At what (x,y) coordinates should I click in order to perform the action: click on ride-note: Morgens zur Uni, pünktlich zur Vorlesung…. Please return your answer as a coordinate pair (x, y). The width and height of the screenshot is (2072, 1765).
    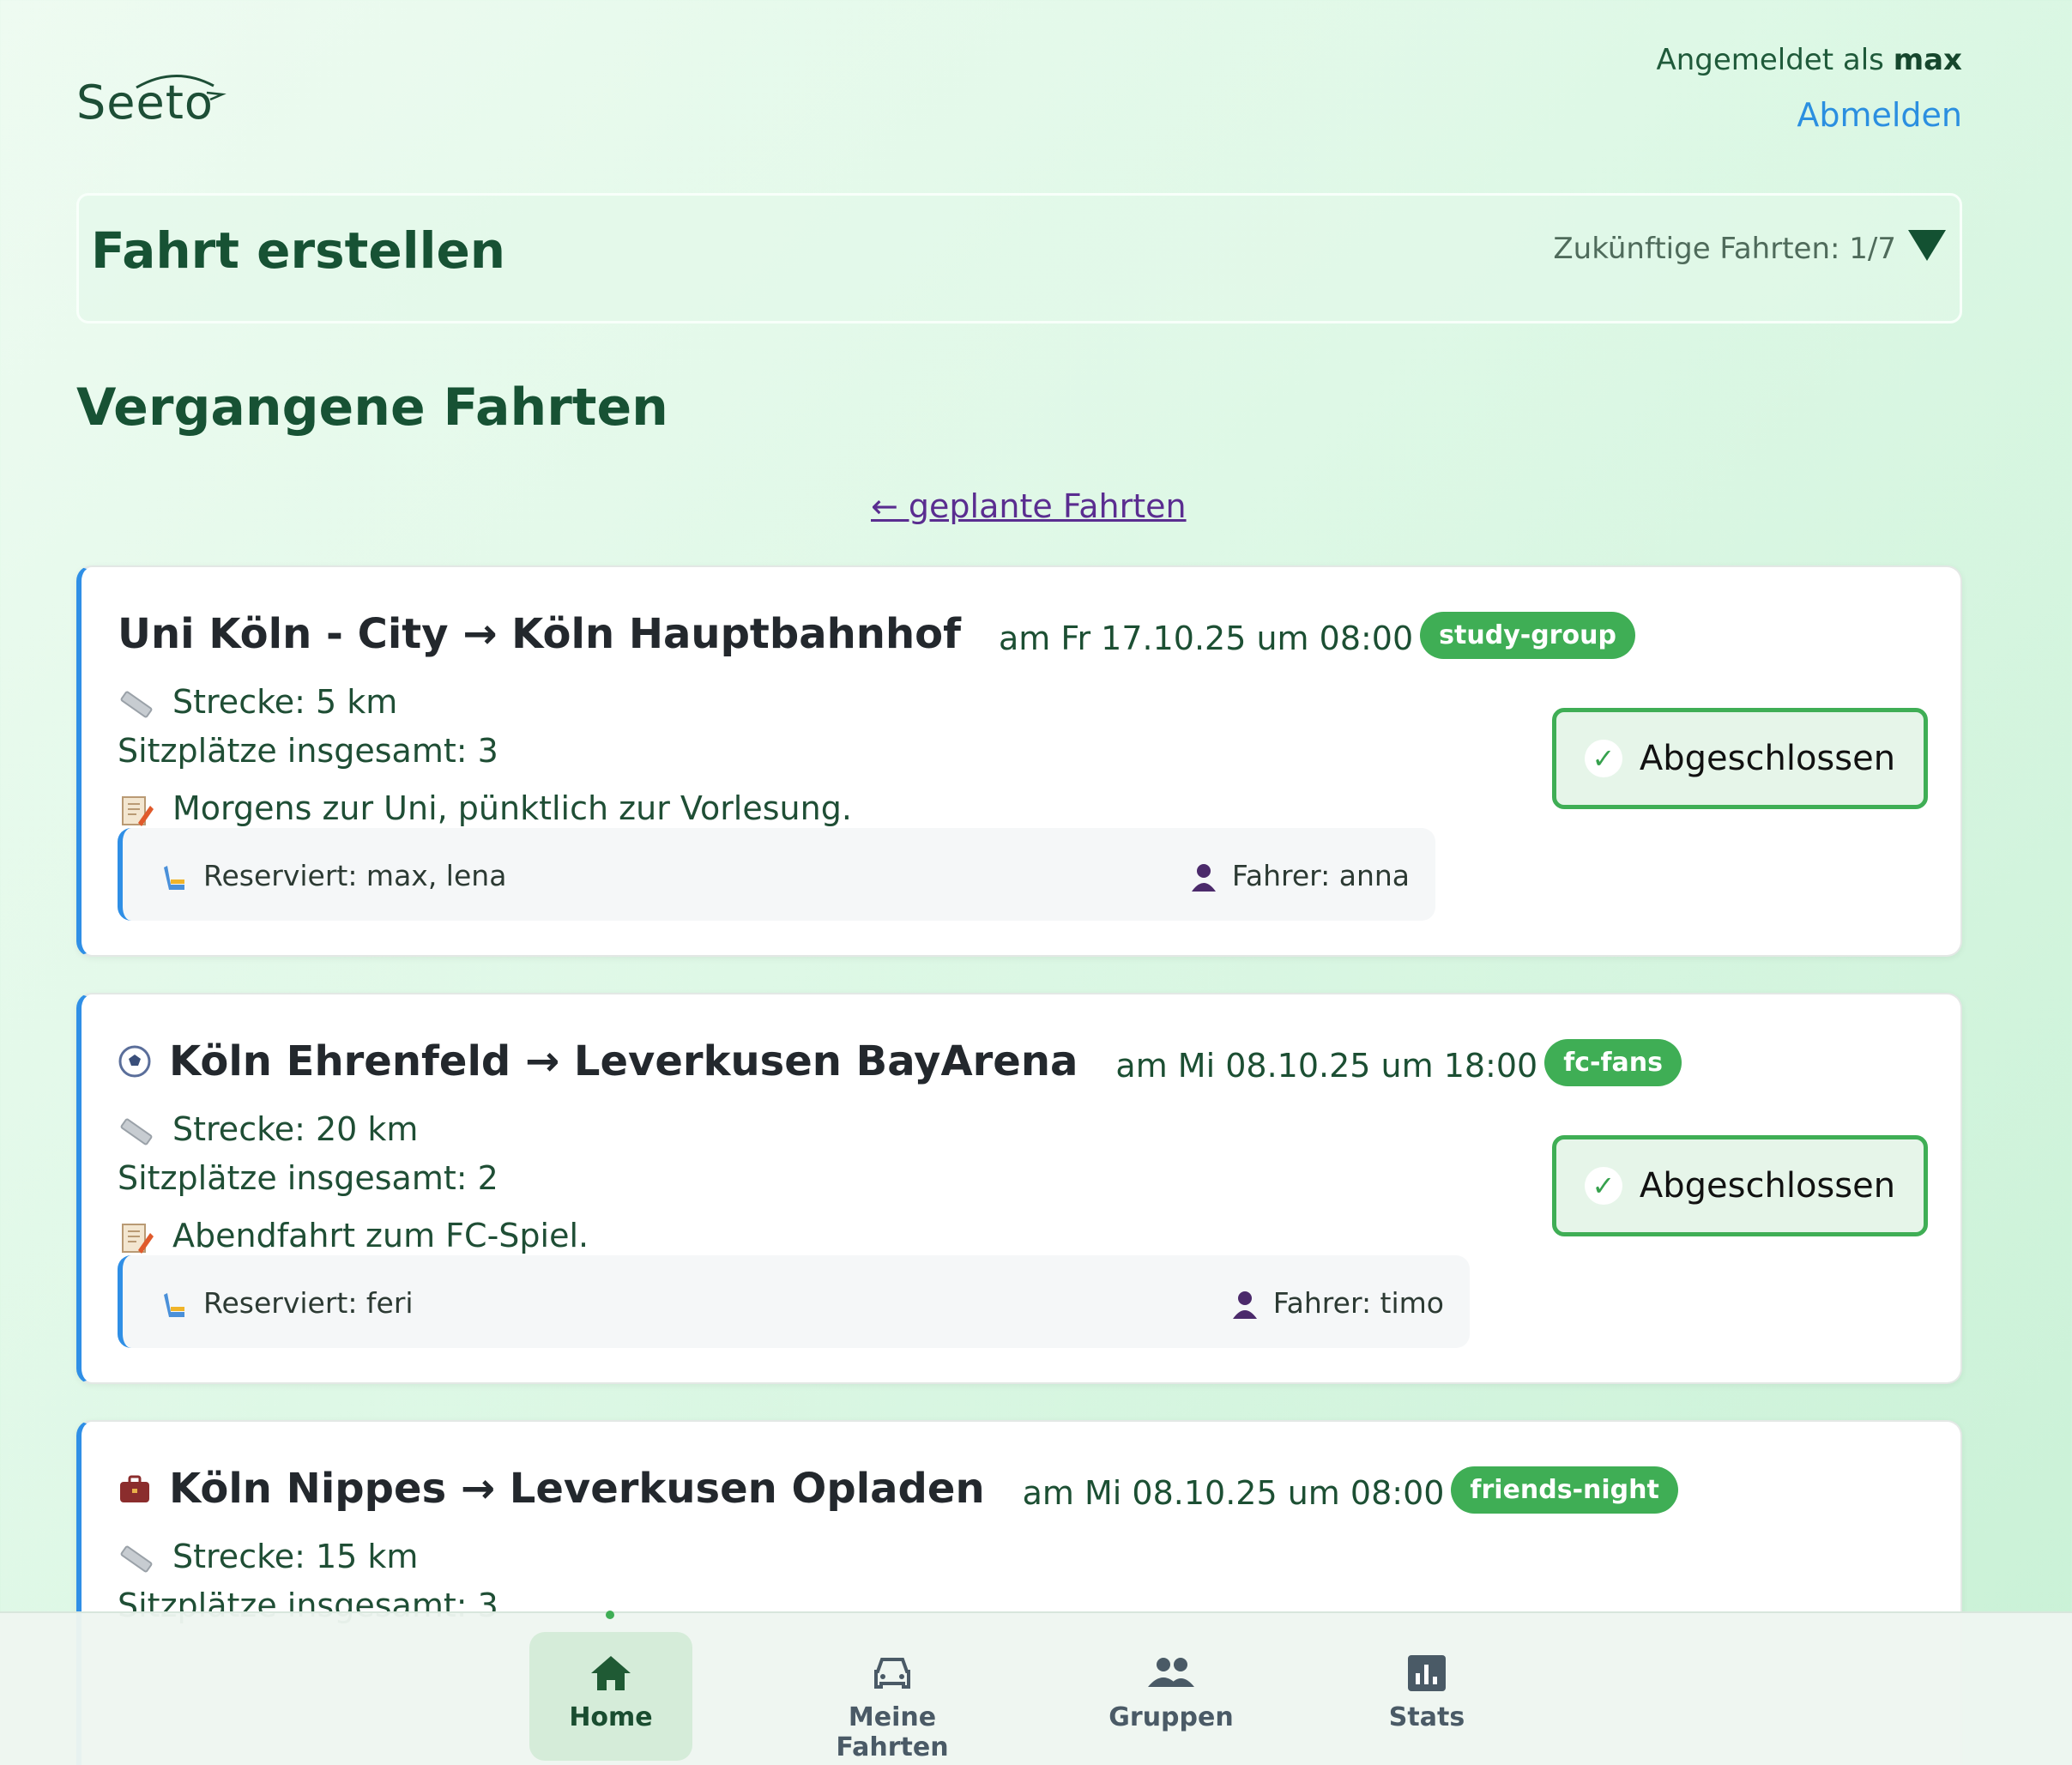
    Looking at the image, I should click on (485, 808).